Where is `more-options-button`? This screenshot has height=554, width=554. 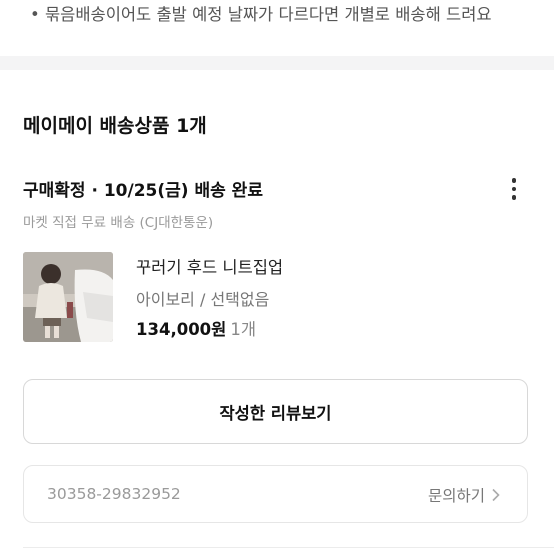
more-options-button is located at coordinates (514, 189).